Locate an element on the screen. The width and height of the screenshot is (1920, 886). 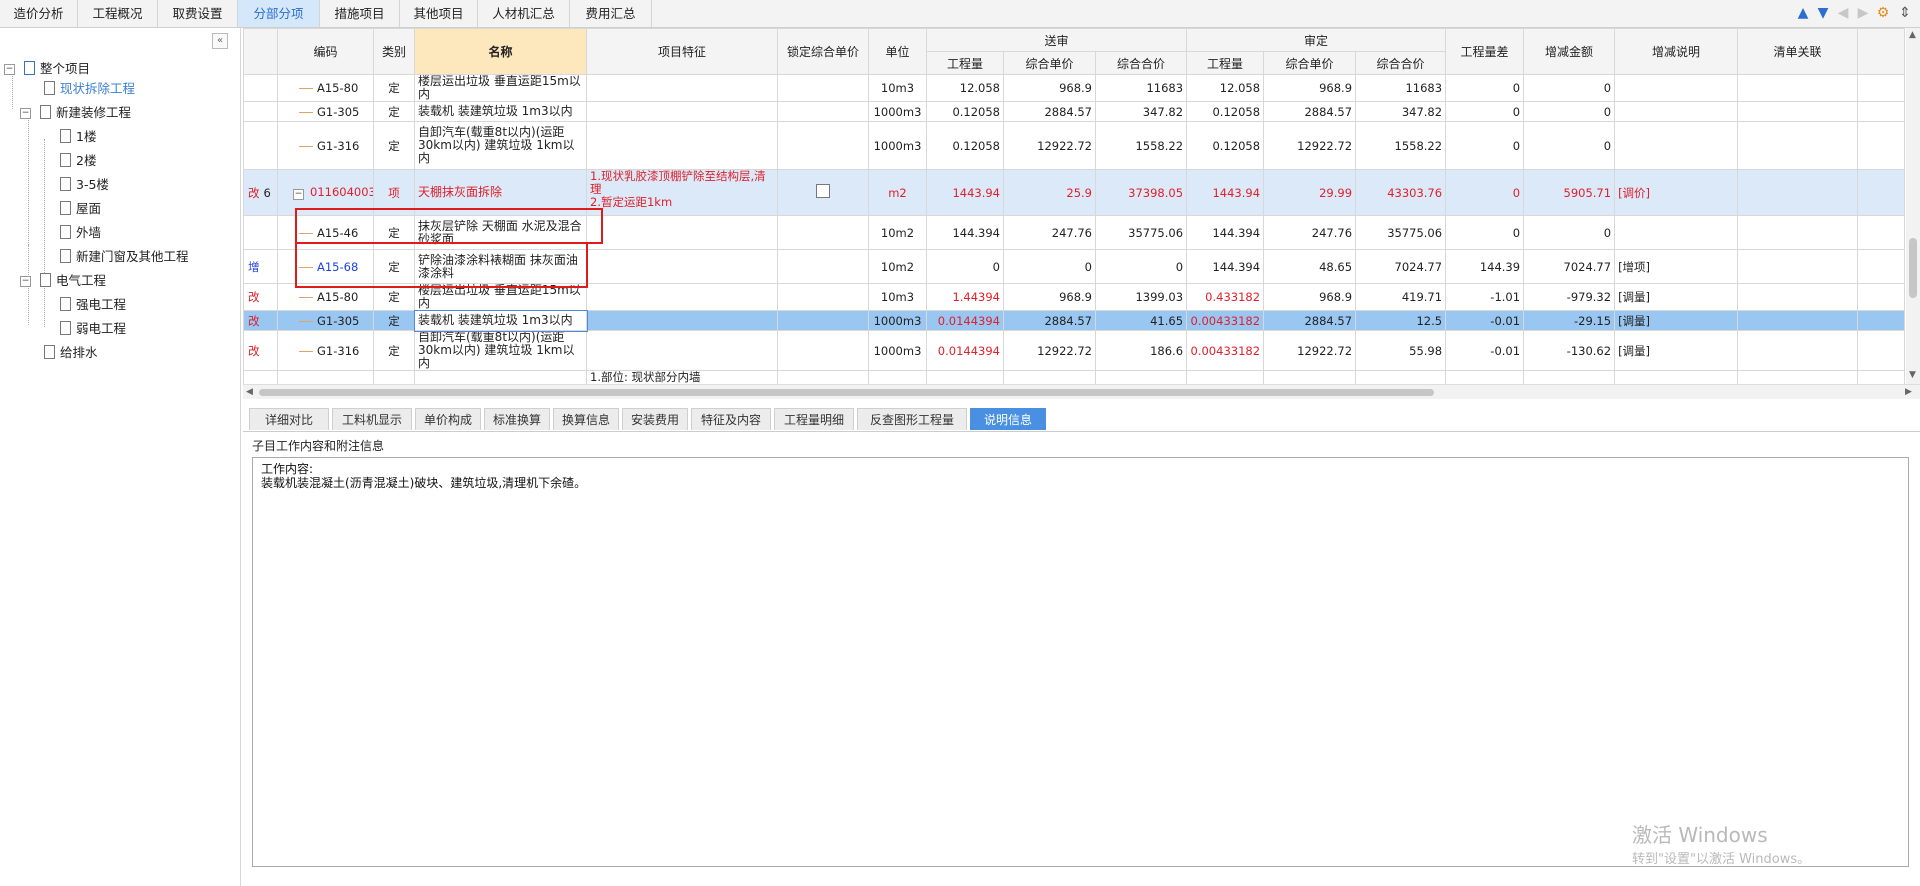
grid-horizontal-scrollbar: ◀ ▶ is located at coordinates (1081, 391).